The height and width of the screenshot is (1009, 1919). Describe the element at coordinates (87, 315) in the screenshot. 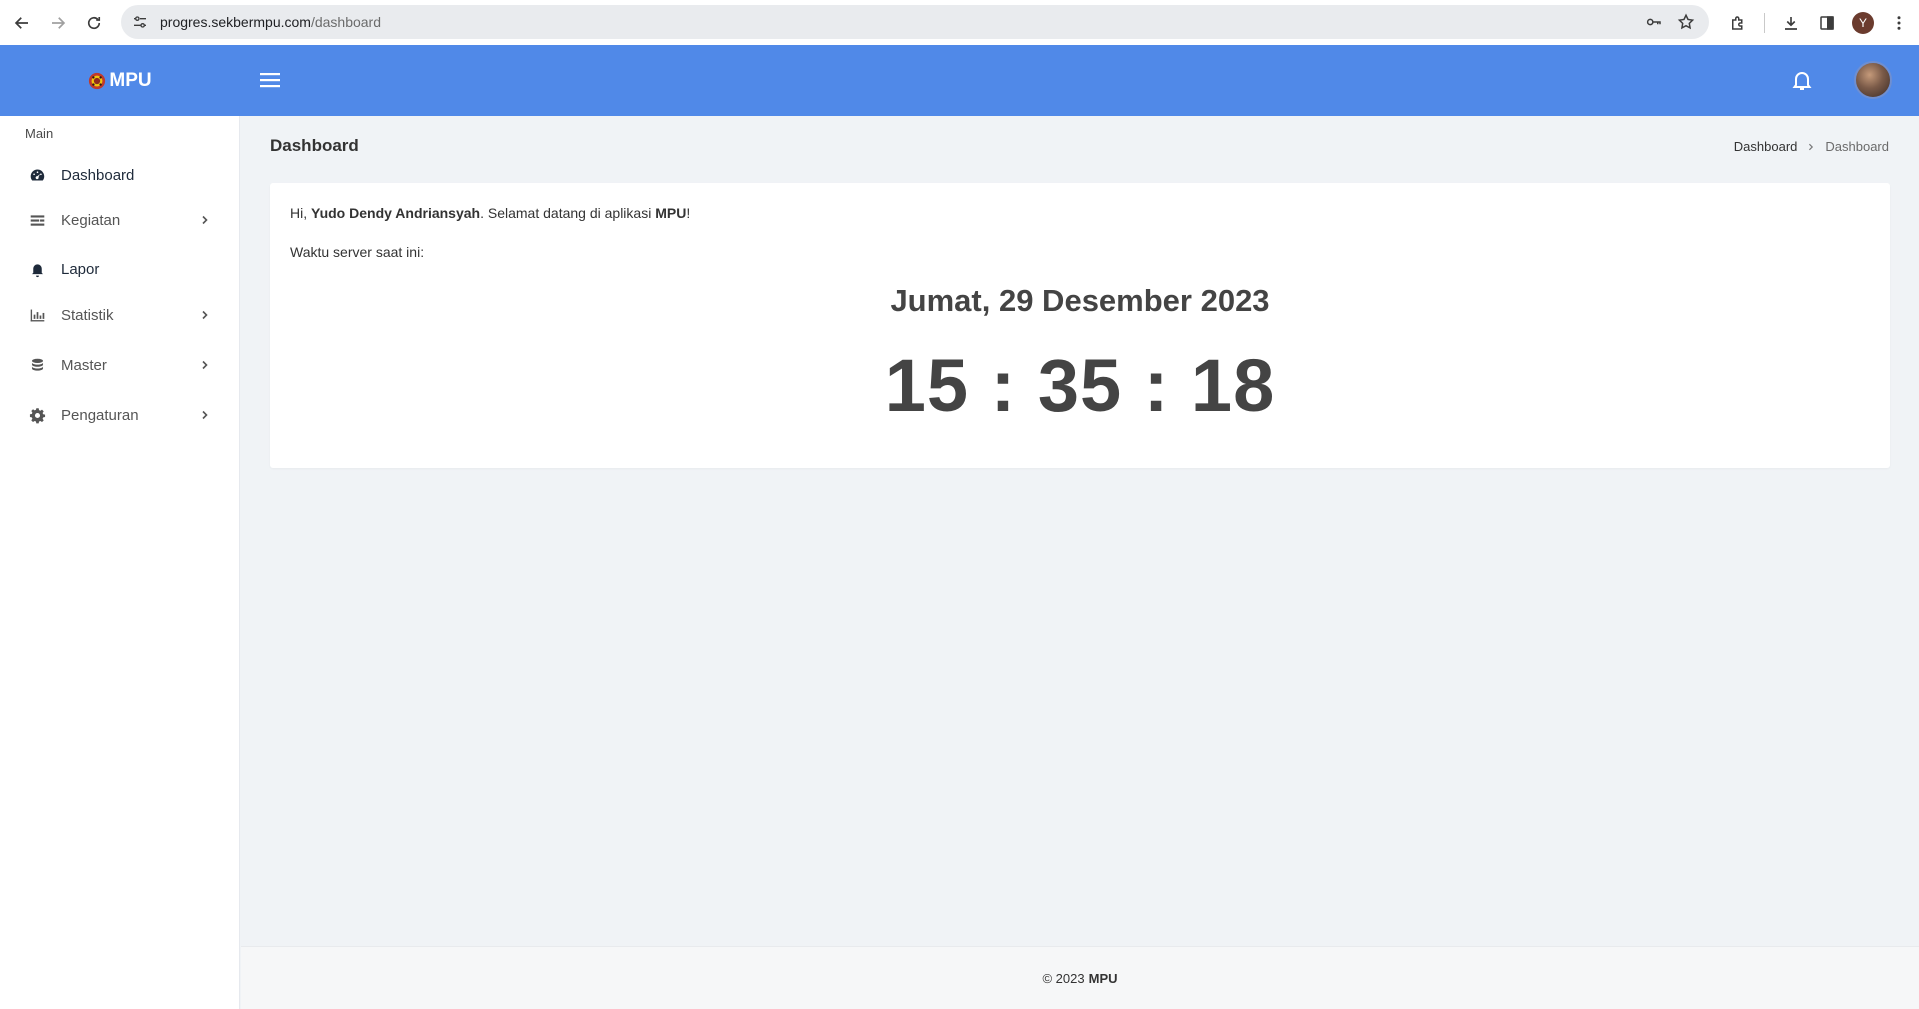

I see `sidebar-item-label: Statistik` at that location.